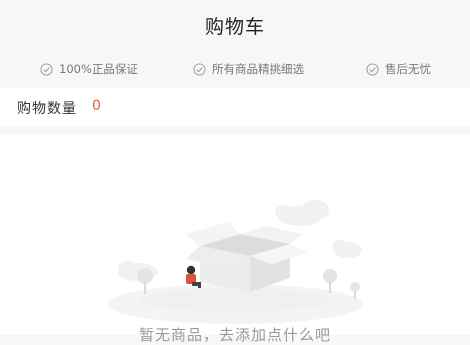 The width and height of the screenshot is (470, 345). I want to click on cart-count-bar: 购物数量 0, so click(235, 107).